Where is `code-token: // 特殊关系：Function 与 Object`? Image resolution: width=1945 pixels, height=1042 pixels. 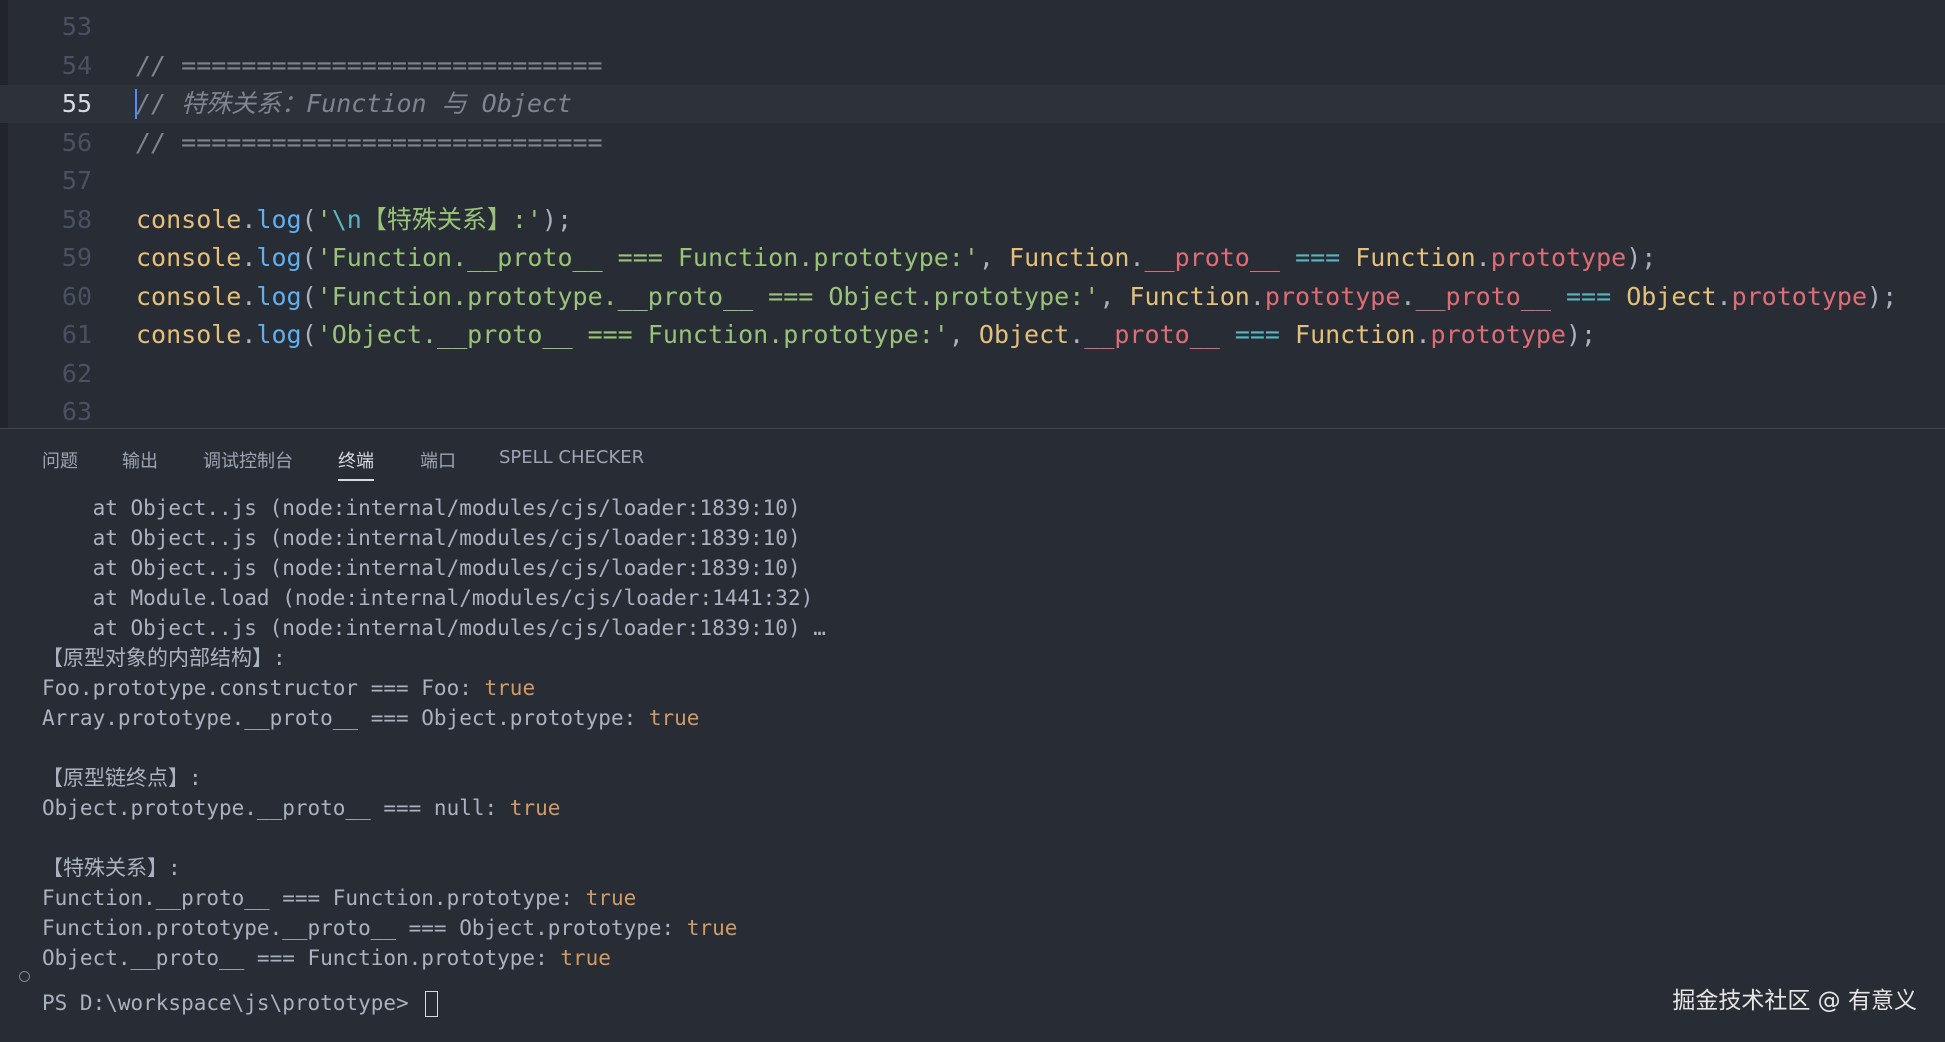
code-token: // 特殊关系：Function 与 Object is located at coordinates (354, 103).